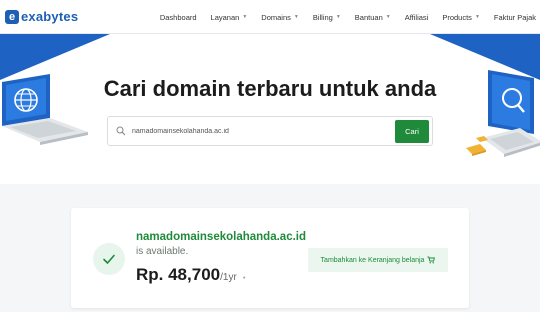 This screenshot has height=312, width=540. Describe the element at coordinates (262, 131) in the screenshot. I see `domain-search-input` at that location.